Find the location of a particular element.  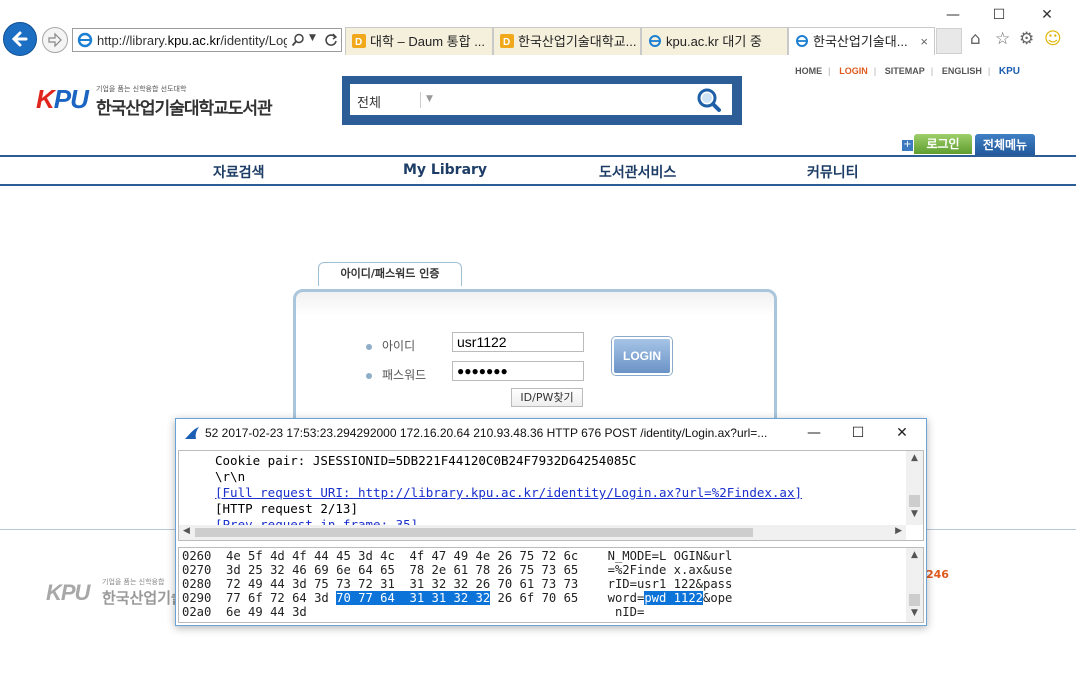

password-field: ●●●●●●● is located at coordinates (518, 371).